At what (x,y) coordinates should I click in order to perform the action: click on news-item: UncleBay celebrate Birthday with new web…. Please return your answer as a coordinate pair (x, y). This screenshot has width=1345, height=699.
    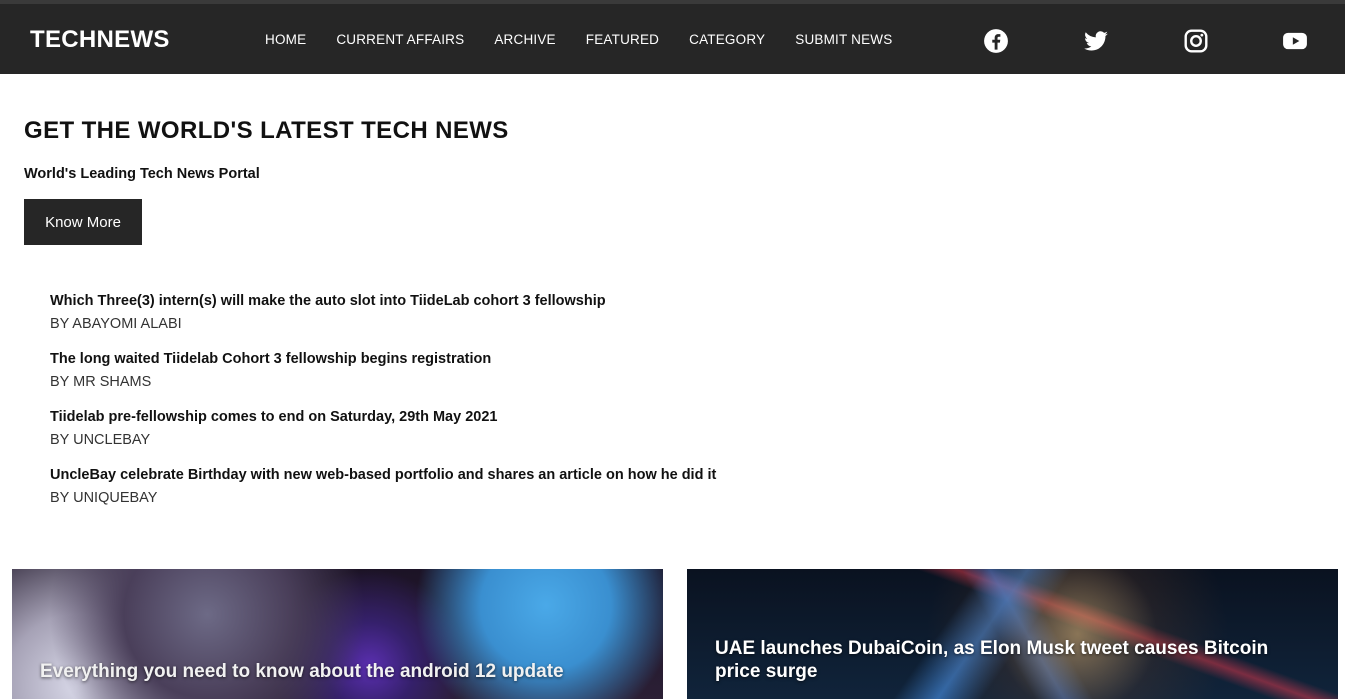
    Looking at the image, I should click on (400, 495).